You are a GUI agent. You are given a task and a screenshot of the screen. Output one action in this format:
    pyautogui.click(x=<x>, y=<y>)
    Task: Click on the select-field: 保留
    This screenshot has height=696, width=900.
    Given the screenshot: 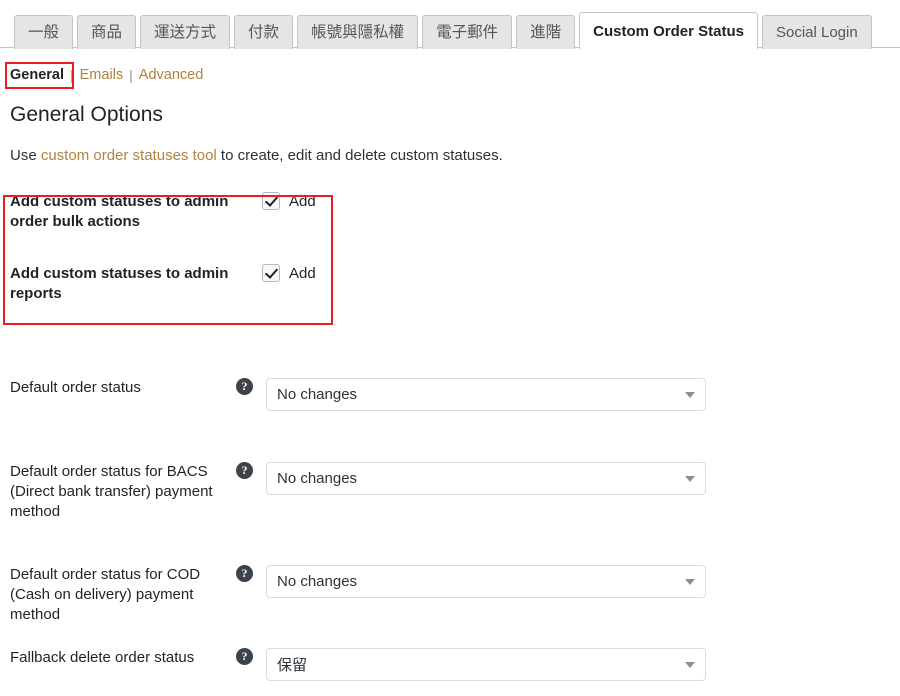 What is the action you would take?
    pyautogui.click(x=583, y=664)
    